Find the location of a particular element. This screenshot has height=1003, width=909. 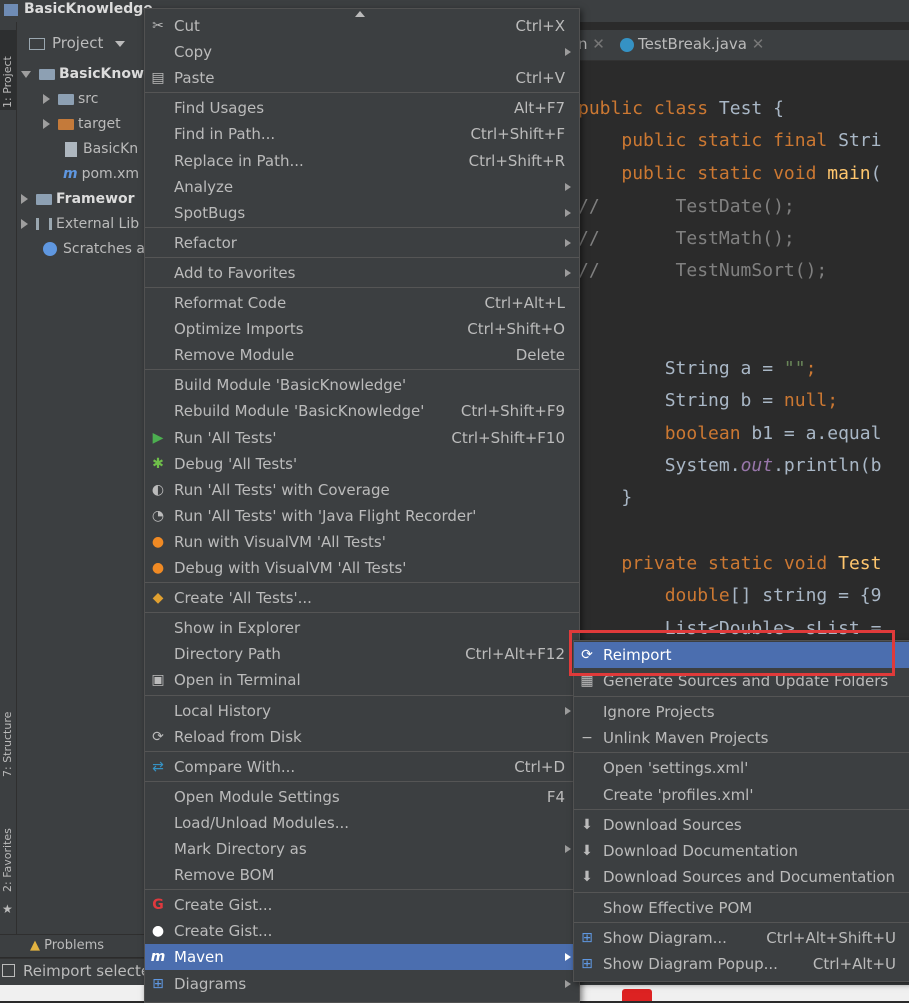

menu-item-shortcut: Alt+F7 is located at coordinates (539, 108).